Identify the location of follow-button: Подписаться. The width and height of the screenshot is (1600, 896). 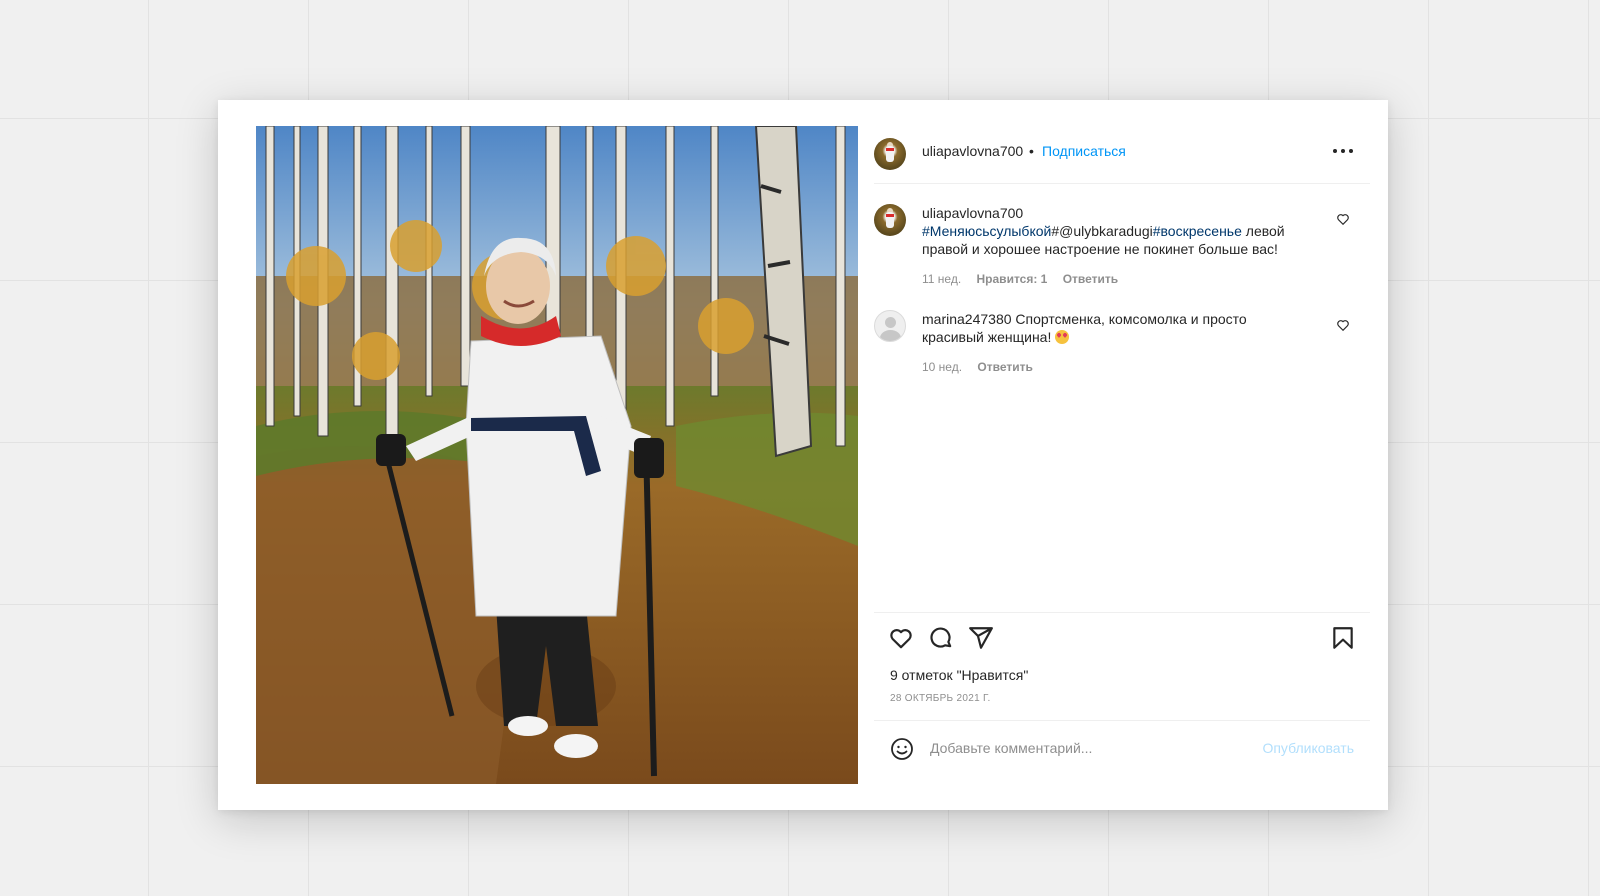
(1084, 151).